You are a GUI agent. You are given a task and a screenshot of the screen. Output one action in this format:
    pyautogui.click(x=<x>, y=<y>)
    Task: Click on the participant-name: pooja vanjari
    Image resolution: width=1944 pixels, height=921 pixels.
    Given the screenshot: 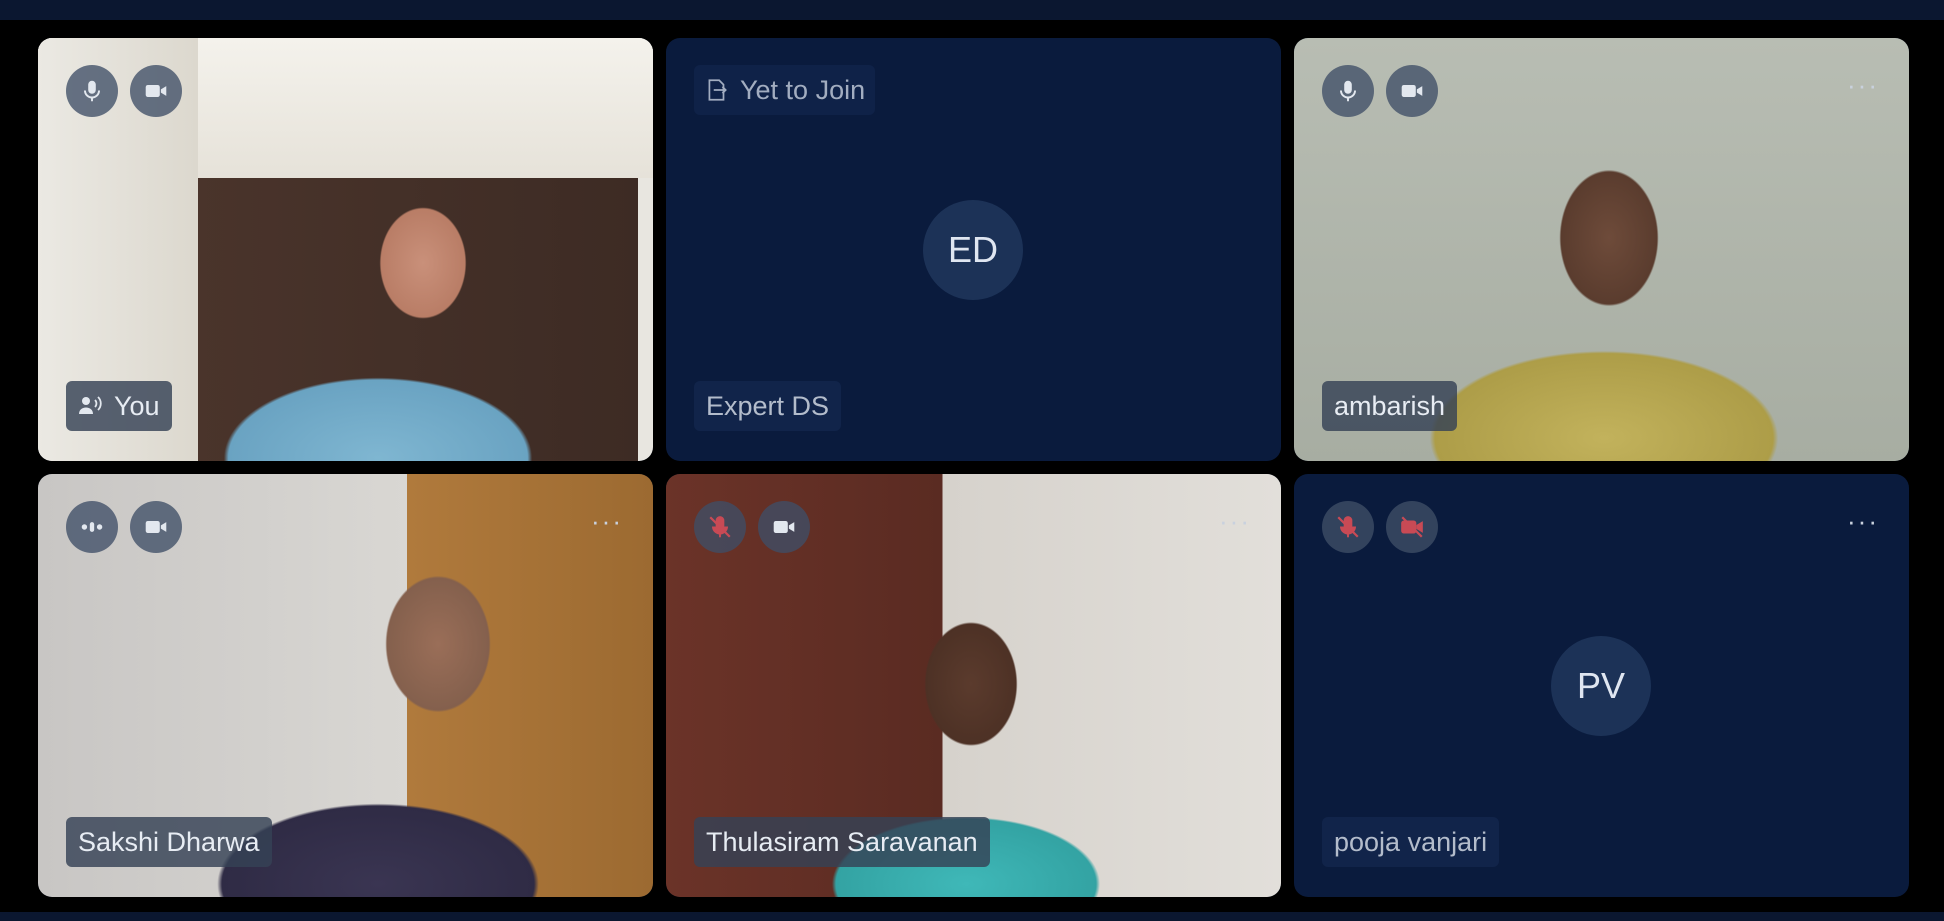 What is the action you would take?
    pyautogui.click(x=1411, y=841)
    